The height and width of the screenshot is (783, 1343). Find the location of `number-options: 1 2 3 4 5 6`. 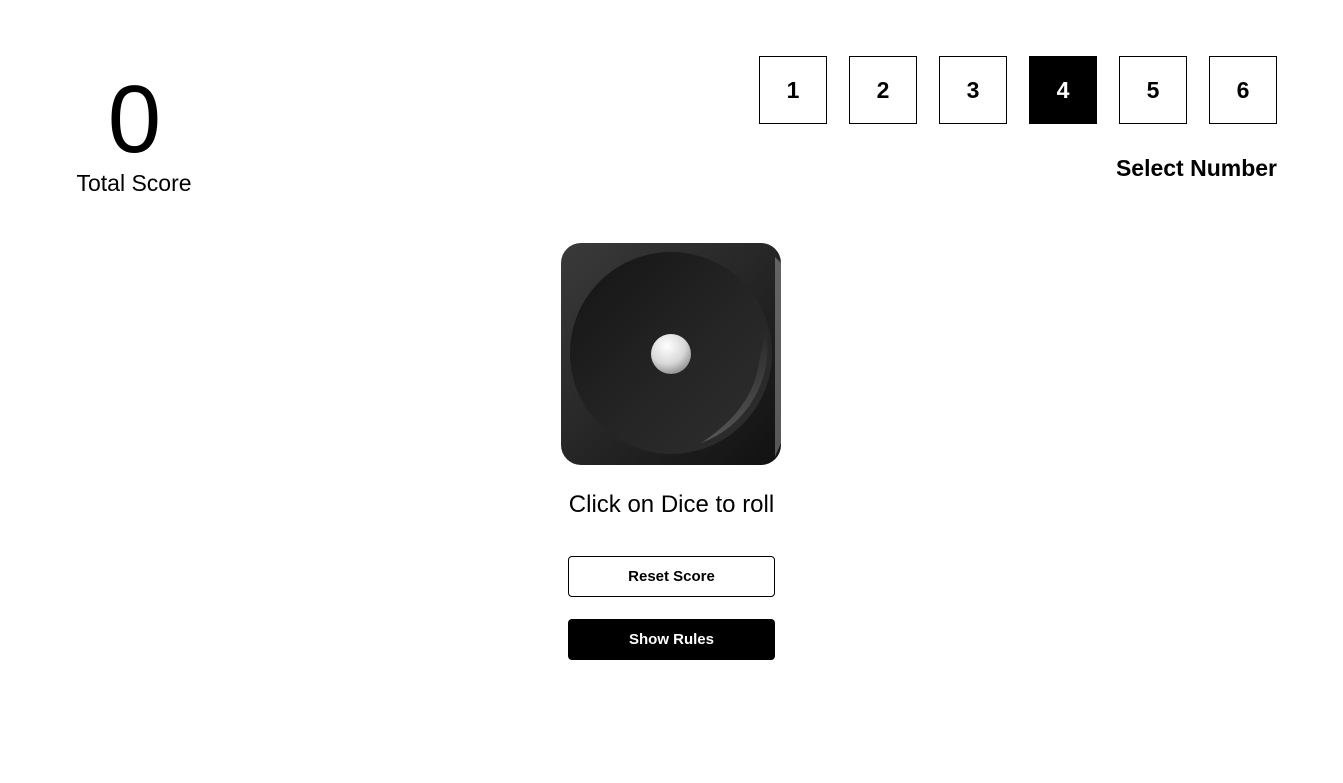

number-options: 1 2 3 4 5 6 is located at coordinates (1018, 90).